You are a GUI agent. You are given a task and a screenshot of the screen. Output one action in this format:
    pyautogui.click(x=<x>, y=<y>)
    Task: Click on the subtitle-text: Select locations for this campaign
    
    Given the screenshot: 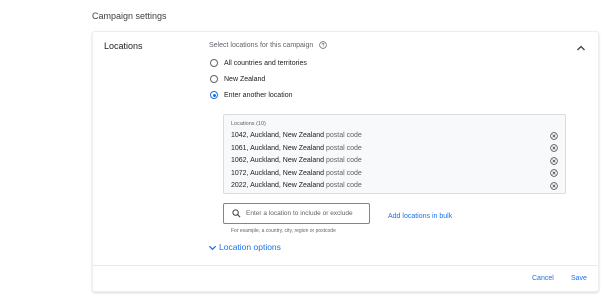 What is the action you would take?
    pyautogui.click(x=261, y=45)
    